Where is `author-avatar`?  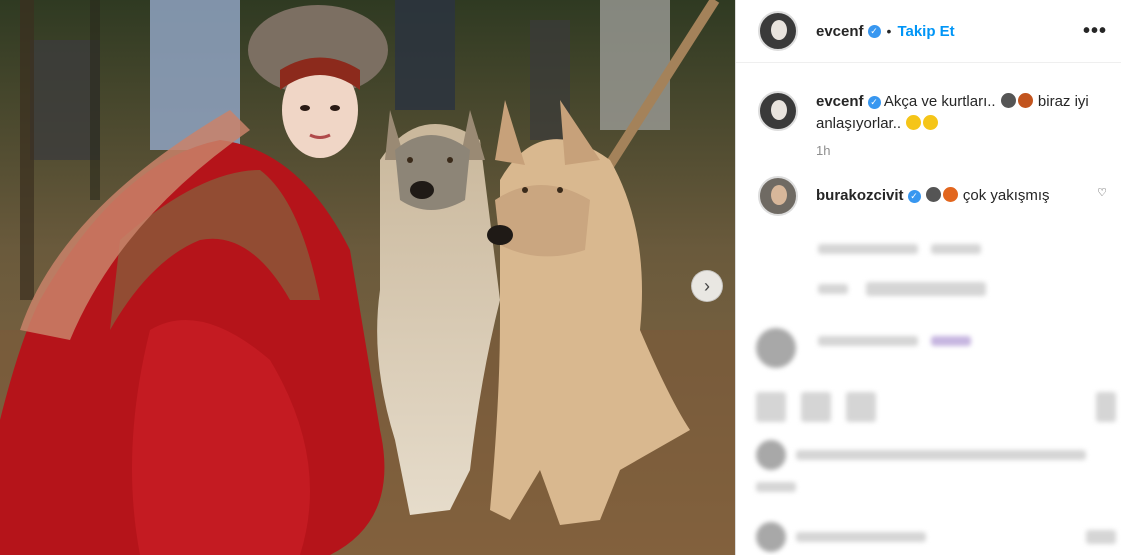 author-avatar is located at coordinates (778, 31).